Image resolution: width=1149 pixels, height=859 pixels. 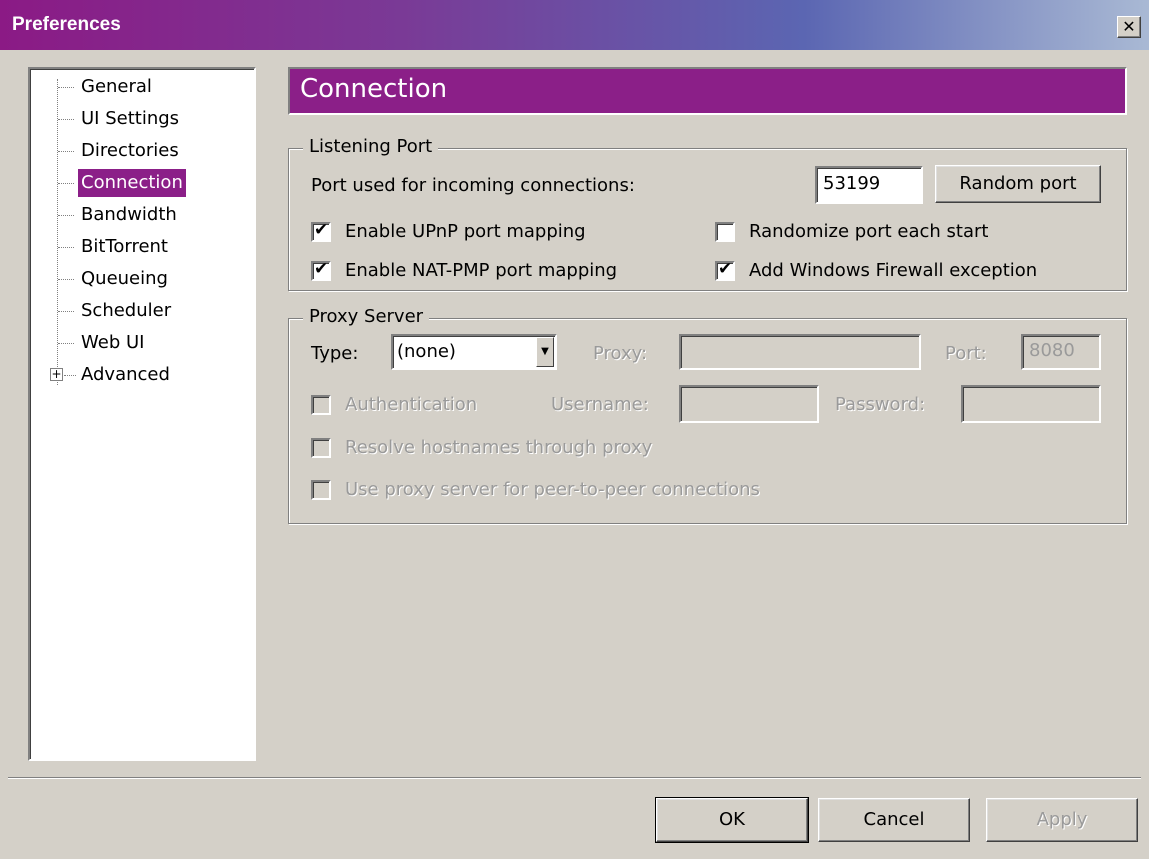 I want to click on tree-item-ui-settings: UI Settings, so click(x=140, y=119).